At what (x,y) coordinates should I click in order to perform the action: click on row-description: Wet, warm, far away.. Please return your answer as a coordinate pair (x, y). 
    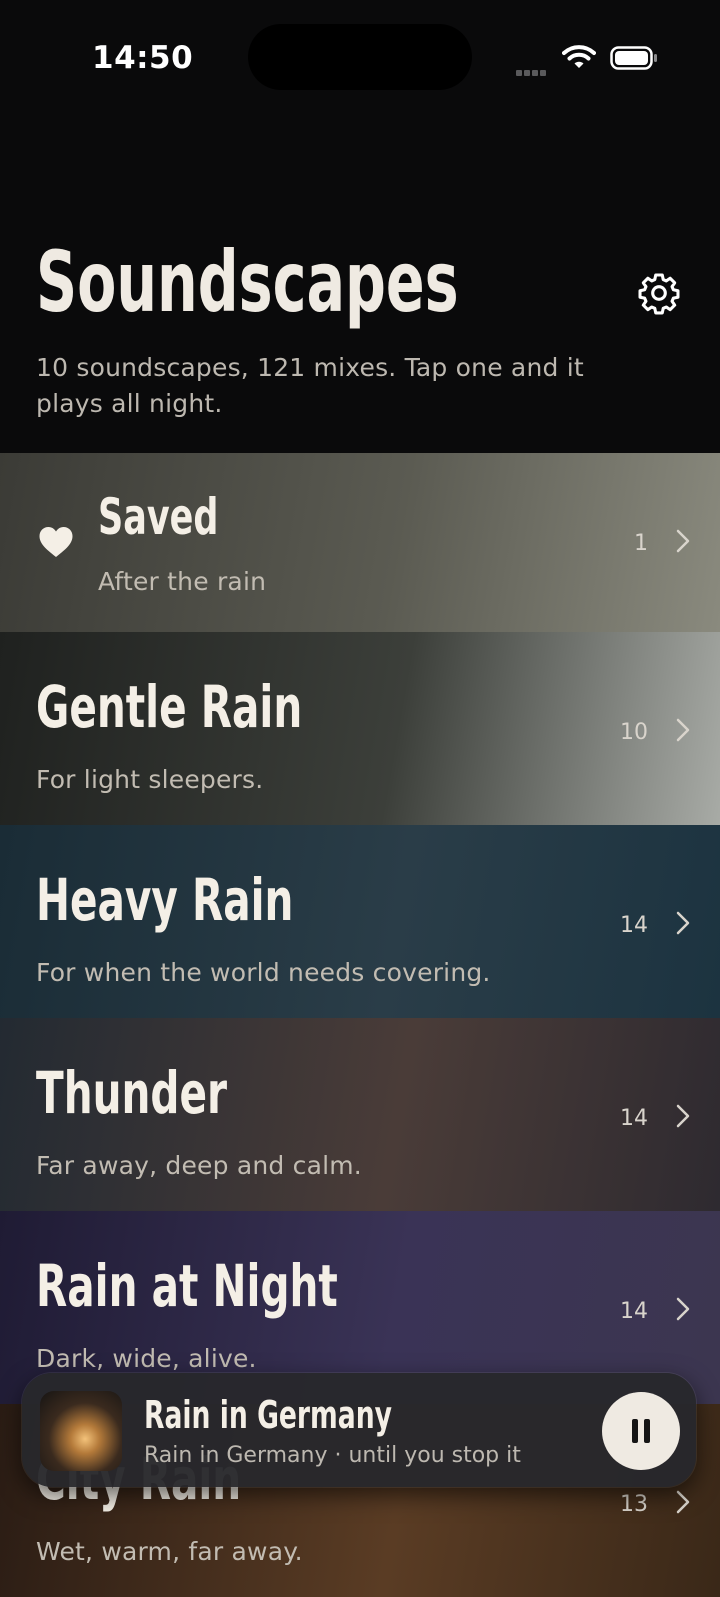
    Looking at the image, I should click on (169, 1551).